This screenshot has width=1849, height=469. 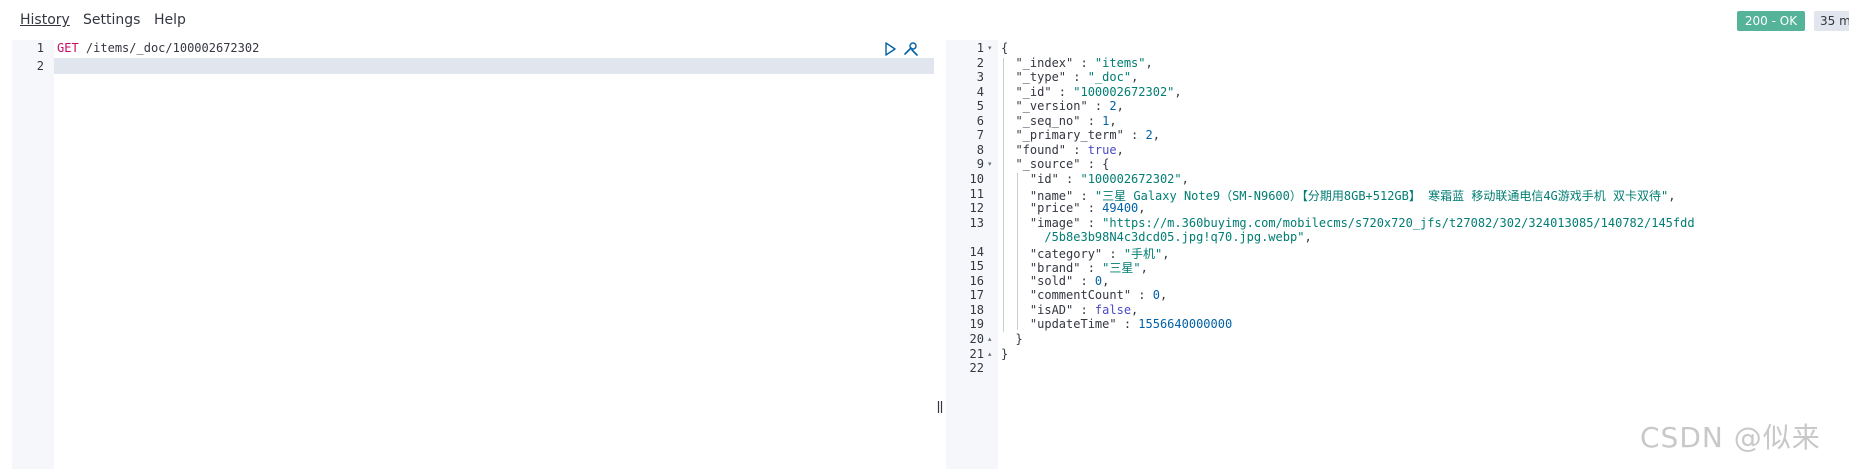 What do you see at coordinates (976, 222) in the screenshot?
I see `line-number: 13` at bounding box center [976, 222].